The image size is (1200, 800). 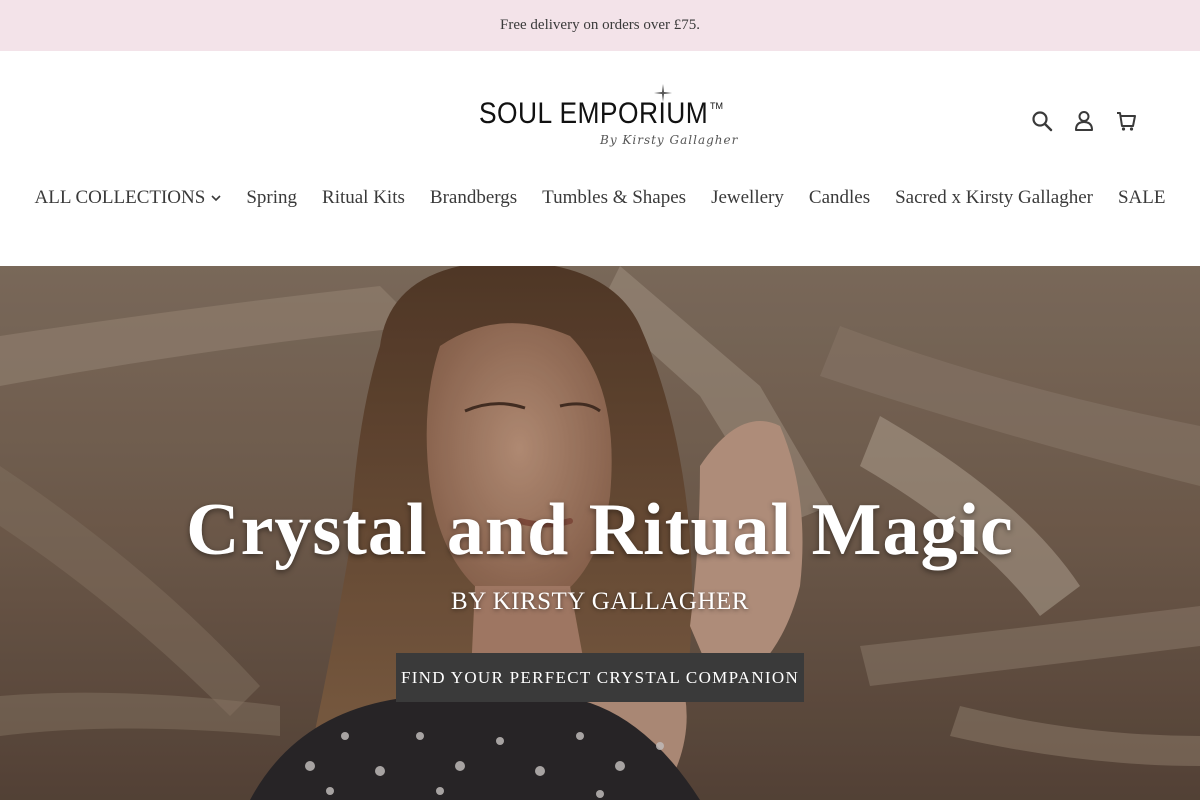 I want to click on nav-item-sale: SALE, so click(x=1141, y=198).